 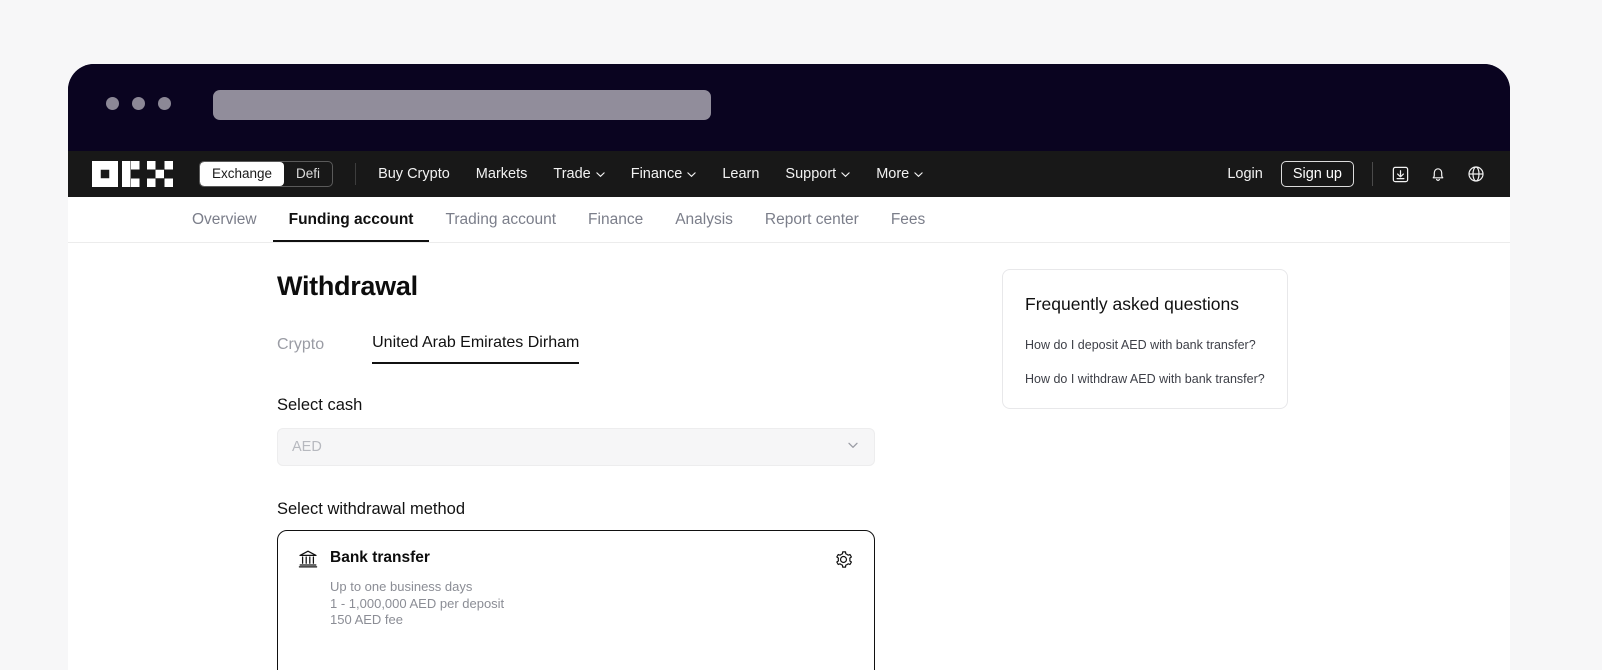 What do you see at coordinates (308, 559) in the screenshot?
I see `bank-icon` at bounding box center [308, 559].